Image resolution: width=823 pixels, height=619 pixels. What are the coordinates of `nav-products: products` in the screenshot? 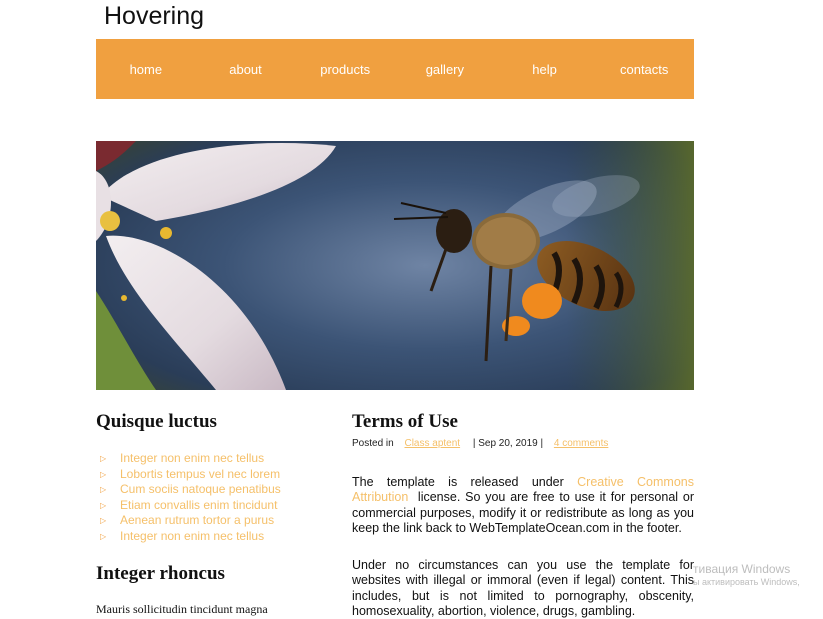 It's located at (345, 69).